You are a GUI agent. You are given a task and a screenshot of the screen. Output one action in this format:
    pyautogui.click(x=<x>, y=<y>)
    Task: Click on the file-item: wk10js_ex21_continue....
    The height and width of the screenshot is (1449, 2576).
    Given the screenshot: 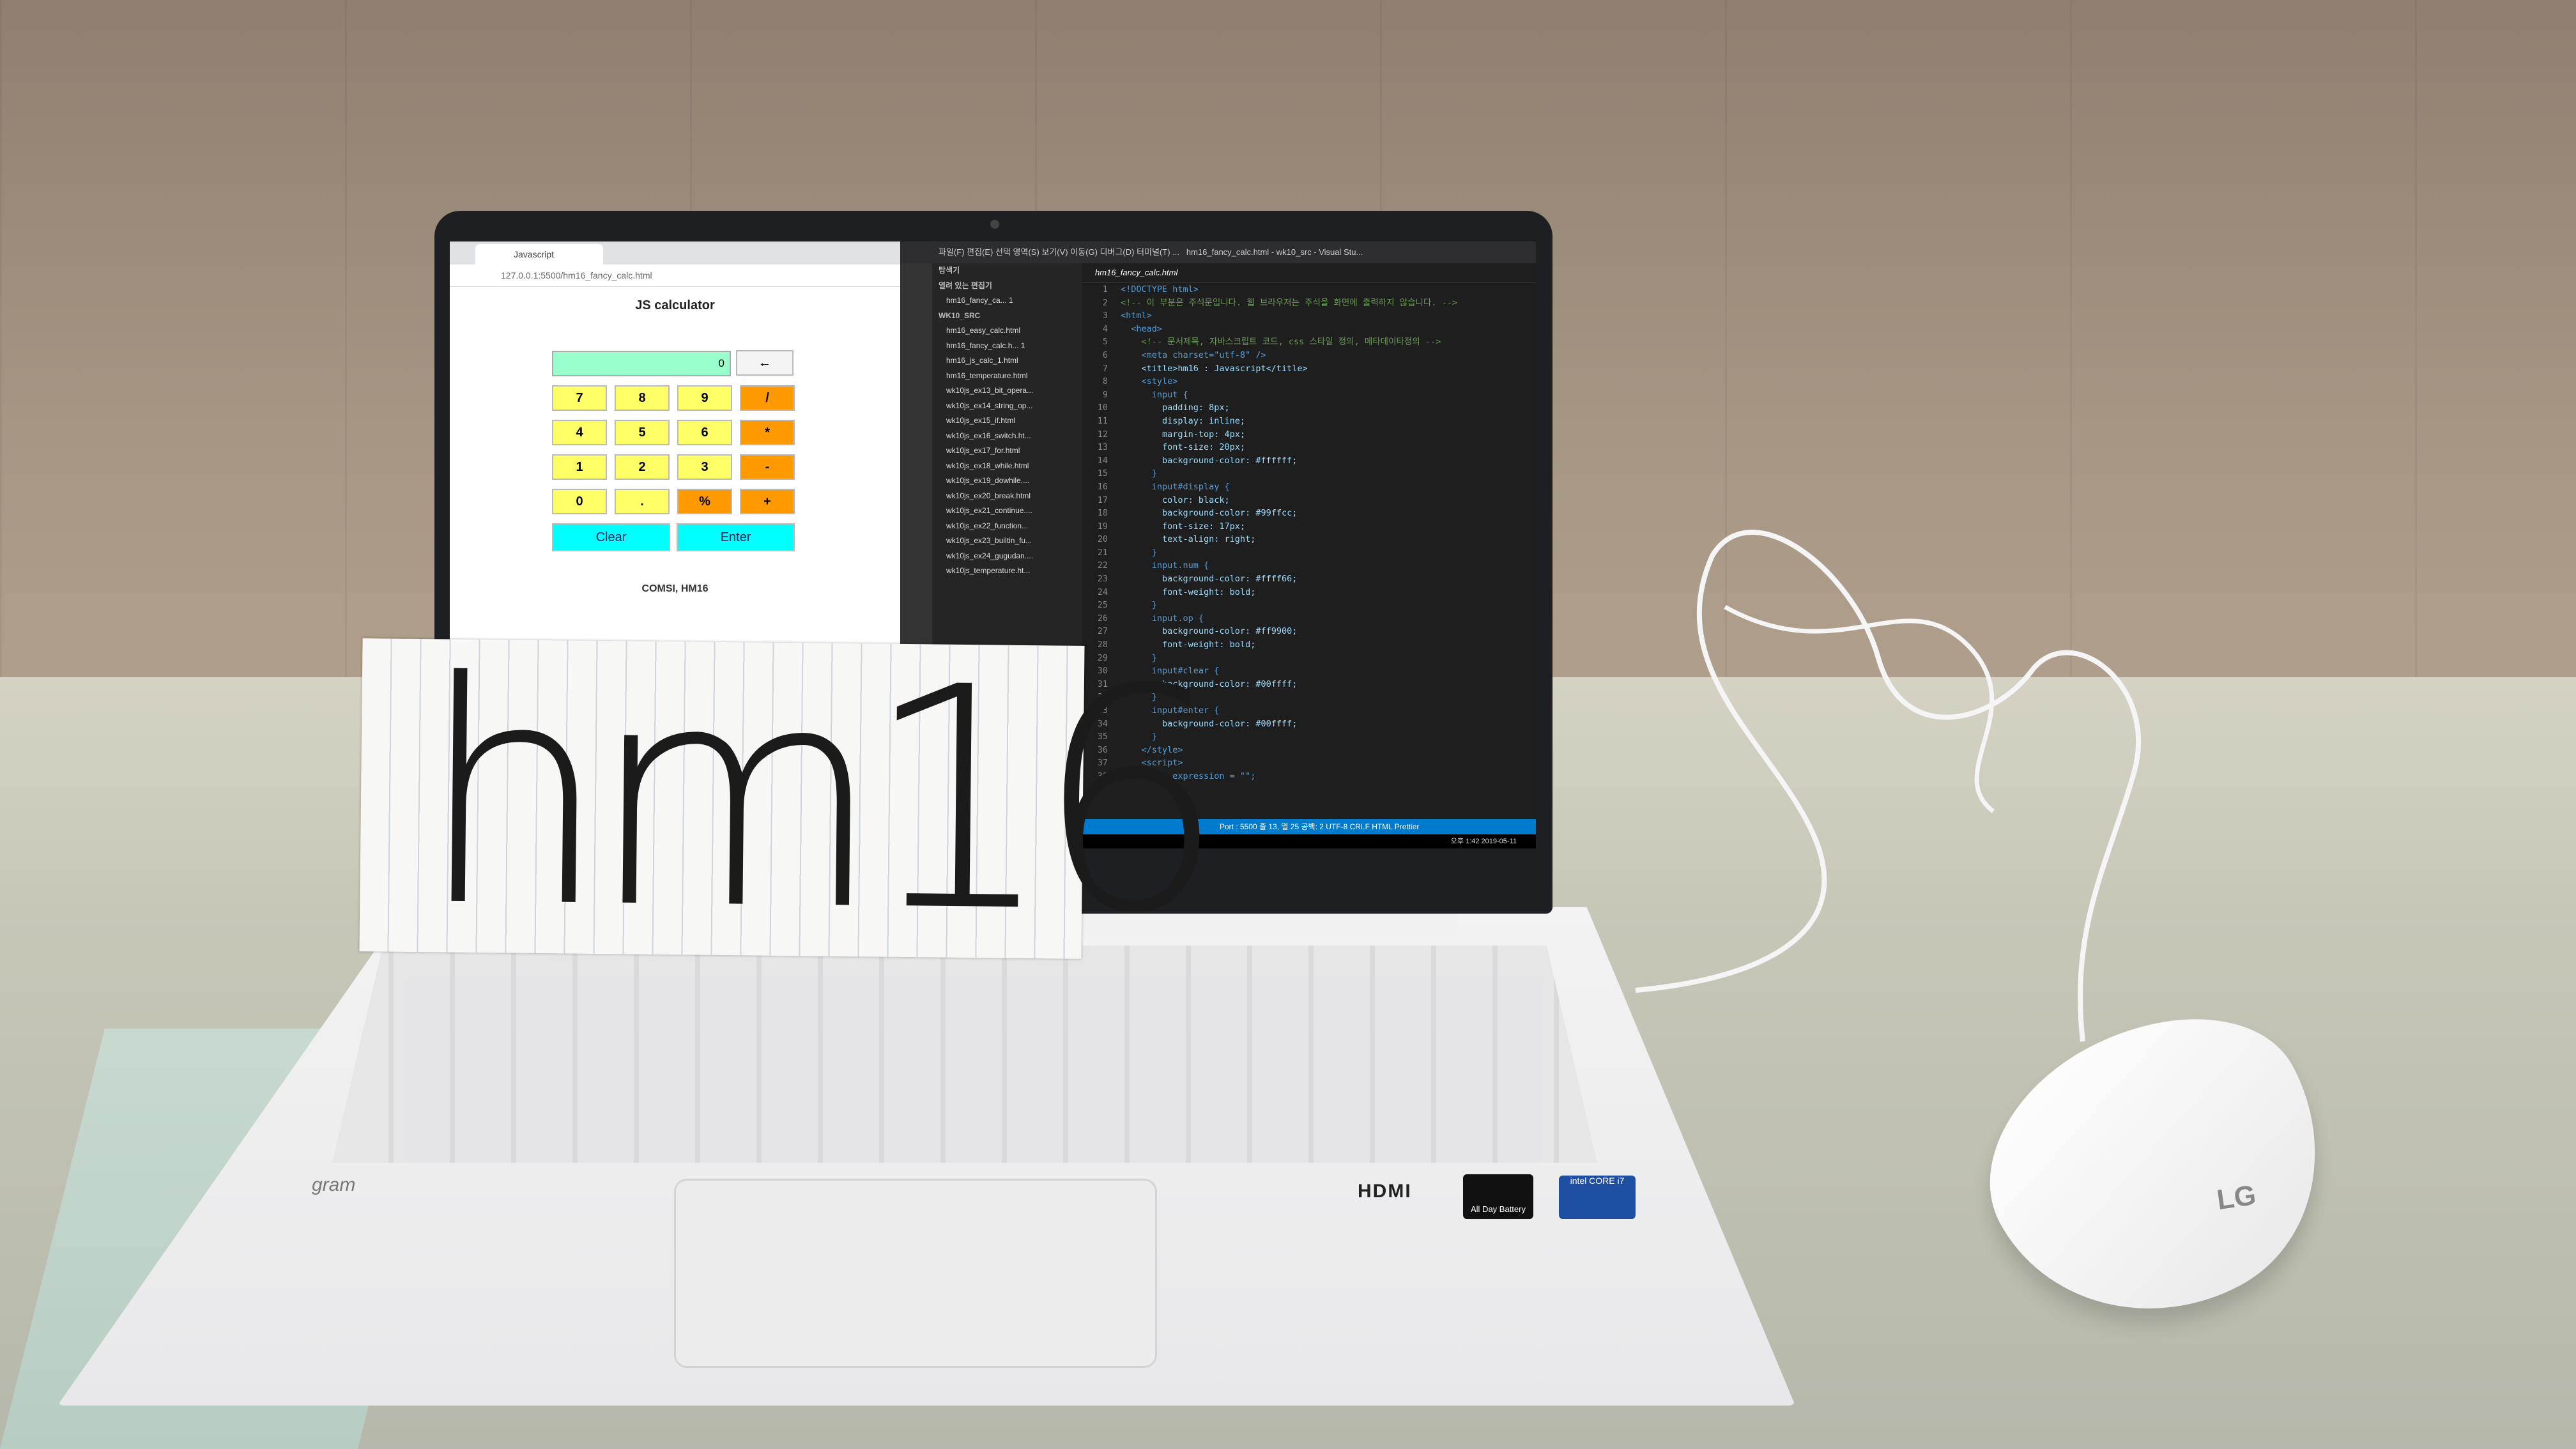 What is the action you would take?
    pyautogui.click(x=1007, y=511)
    